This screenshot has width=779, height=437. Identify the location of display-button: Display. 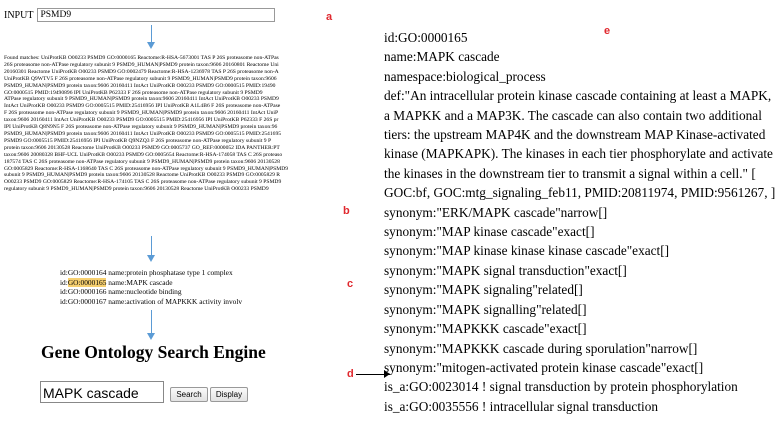
(229, 394).